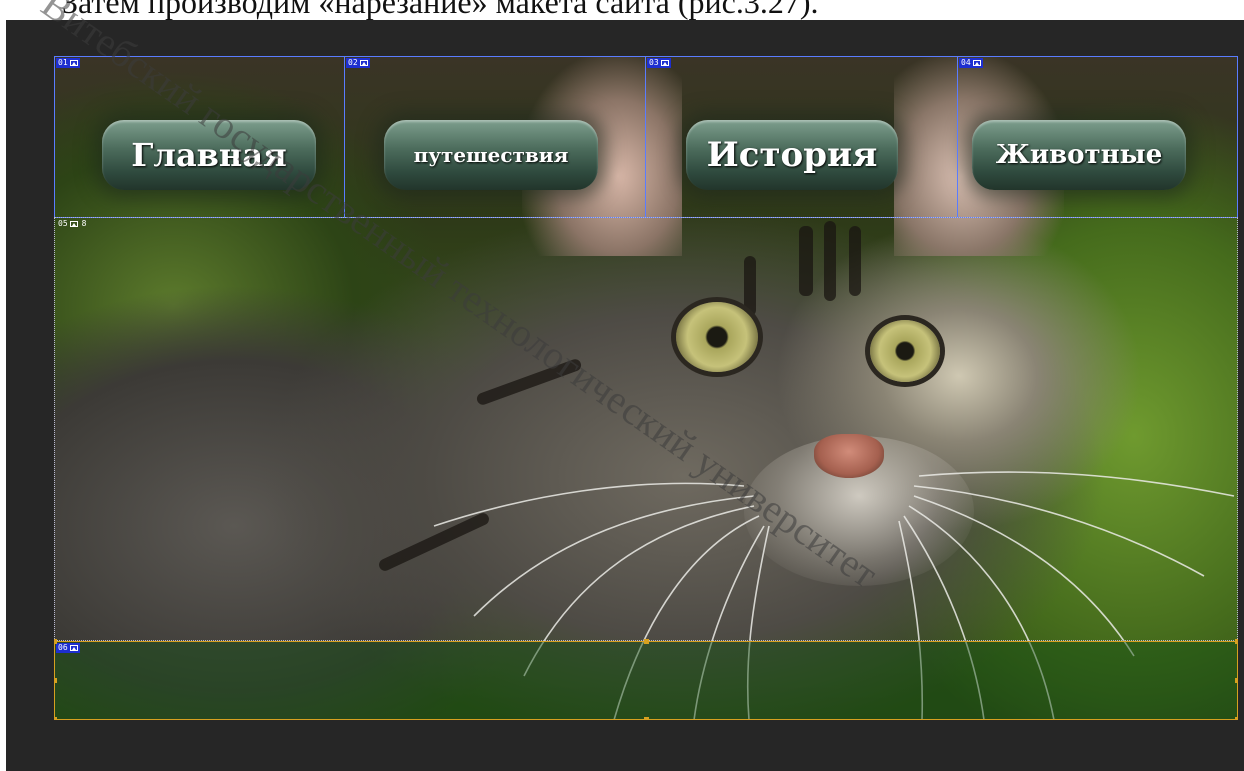  What do you see at coordinates (63, 647) in the screenshot?
I see `slice-number: 06` at bounding box center [63, 647].